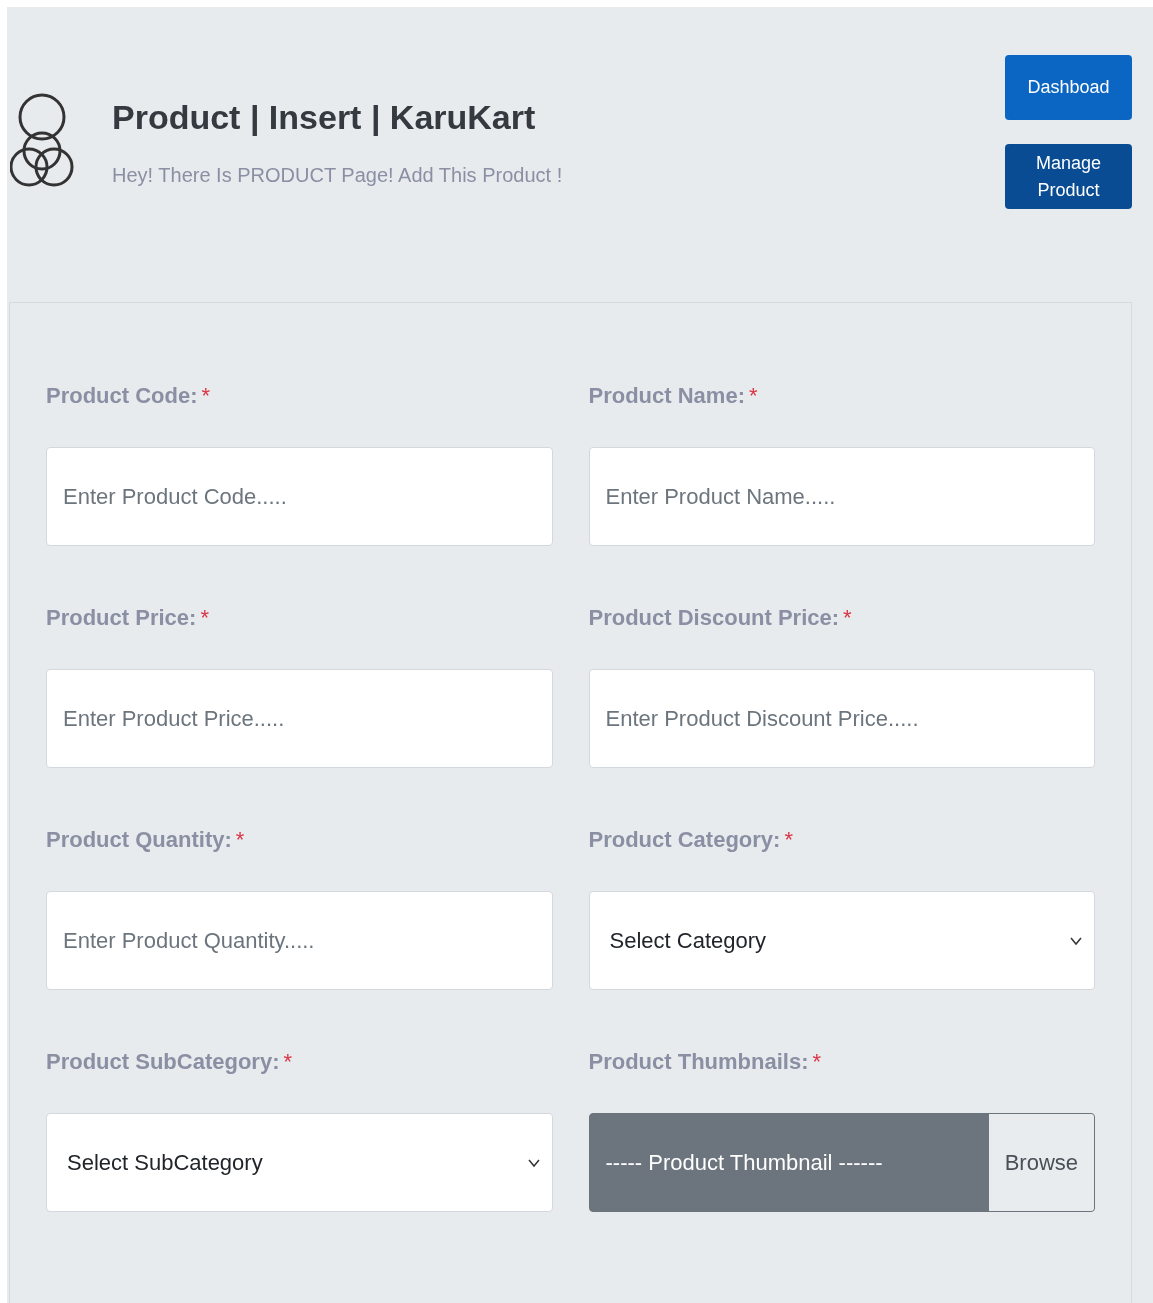 The height and width of the screenshot is (1303, 1153). I want to click on field-label: Product Price:, so click(121, 618).